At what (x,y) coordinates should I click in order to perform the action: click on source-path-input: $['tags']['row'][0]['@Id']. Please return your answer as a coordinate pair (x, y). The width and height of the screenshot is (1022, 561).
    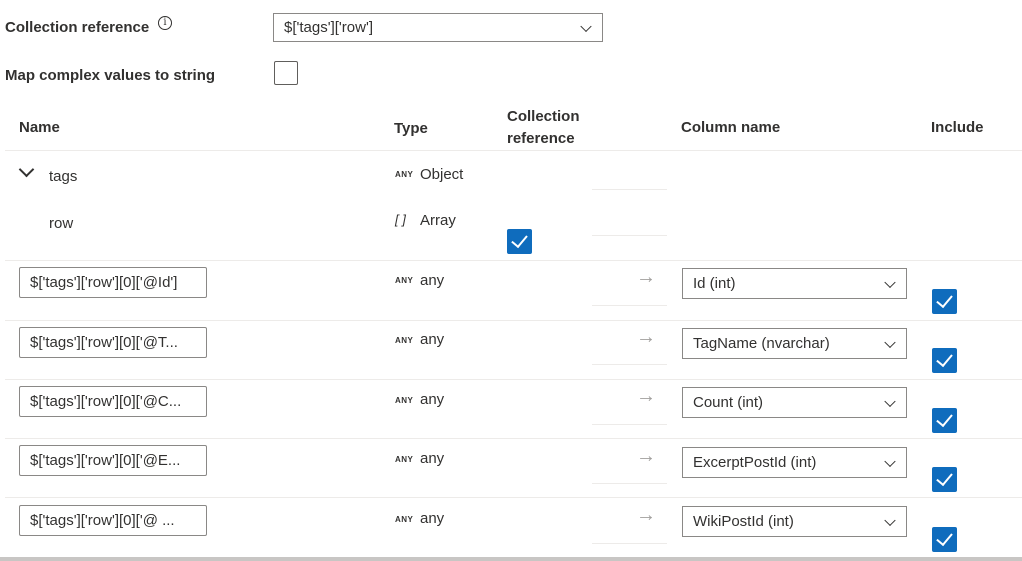
    Looking at the image, I should click on (113, 282).